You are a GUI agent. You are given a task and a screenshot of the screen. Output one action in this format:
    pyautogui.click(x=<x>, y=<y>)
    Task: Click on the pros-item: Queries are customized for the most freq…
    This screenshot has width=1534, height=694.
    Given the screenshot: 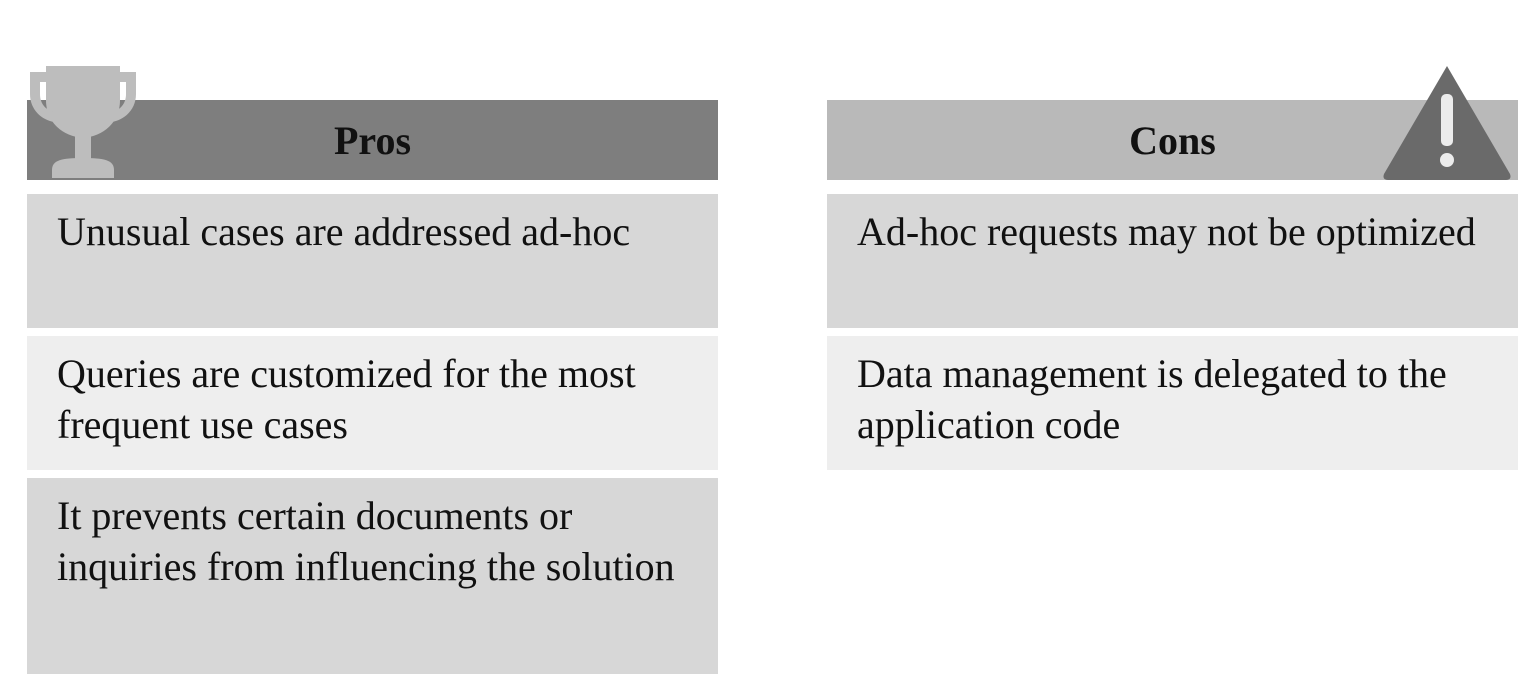 What is the action you would take?
    pyautogui.click(x=372, y=403)
    